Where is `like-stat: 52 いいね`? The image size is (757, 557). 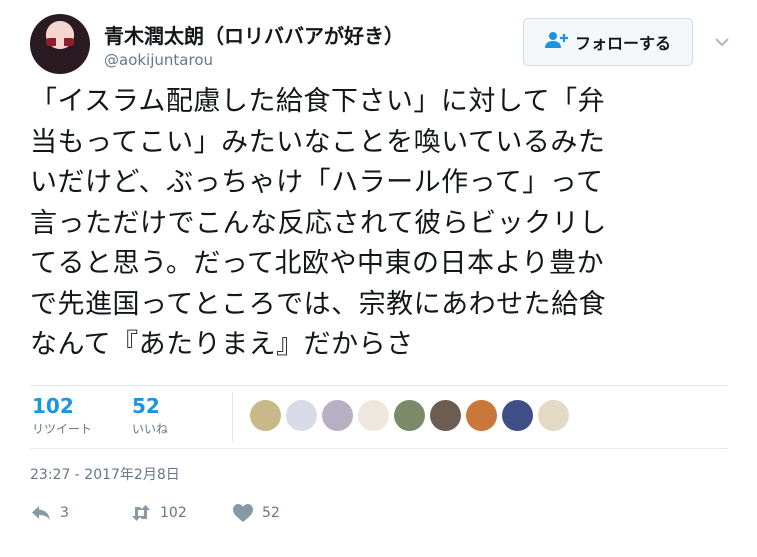
like-stat: 52 いいね is located at coordinates (150, 415).